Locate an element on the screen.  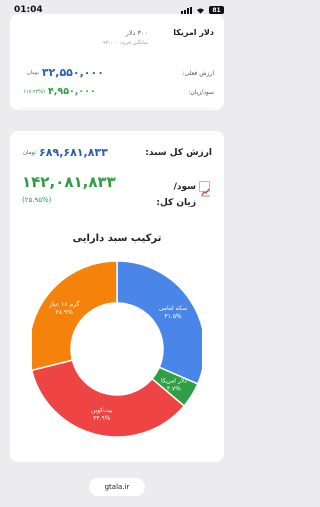
donut-value-3: ۲۸.۹% is located at coordinates (65, 312).